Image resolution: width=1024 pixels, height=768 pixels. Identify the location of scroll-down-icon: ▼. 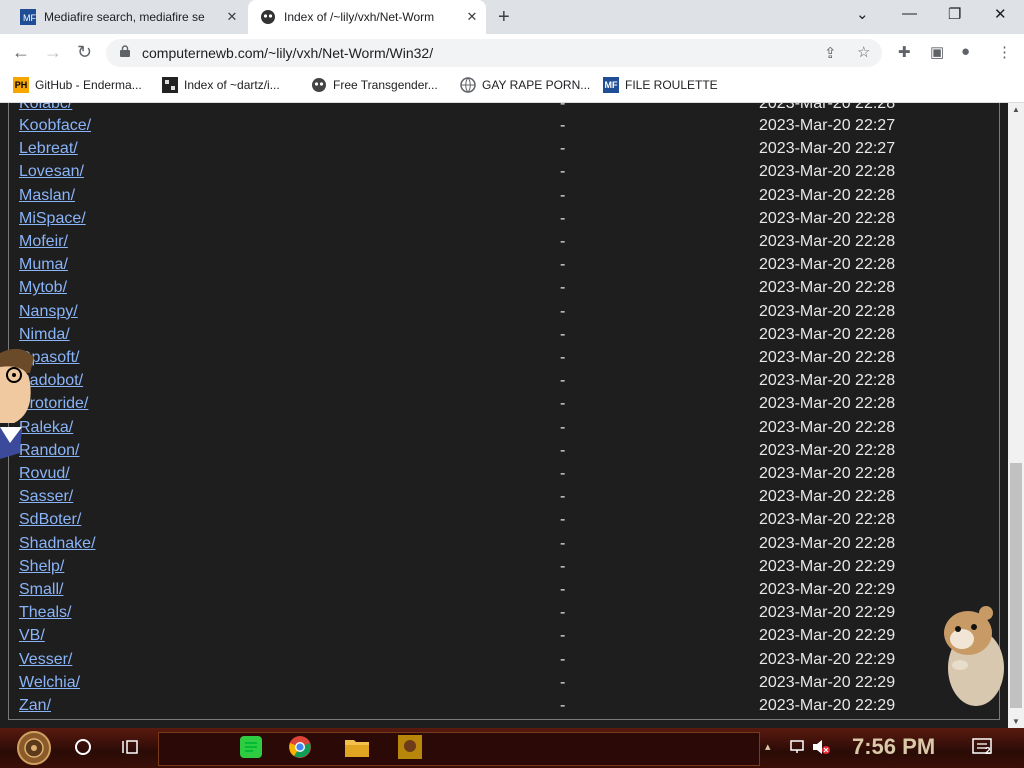
(1016, 721).